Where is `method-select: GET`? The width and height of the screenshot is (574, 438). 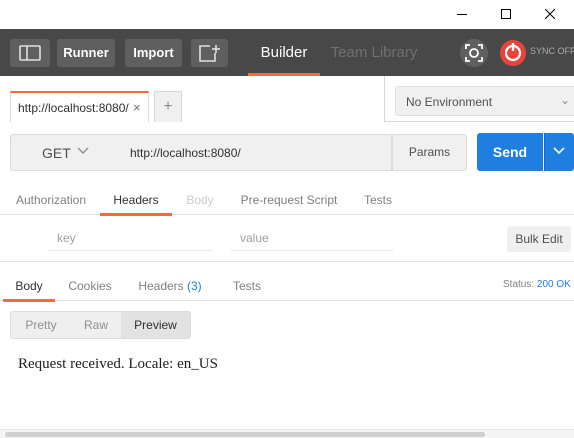
method-select: GET is located at coordinates (64, 152).